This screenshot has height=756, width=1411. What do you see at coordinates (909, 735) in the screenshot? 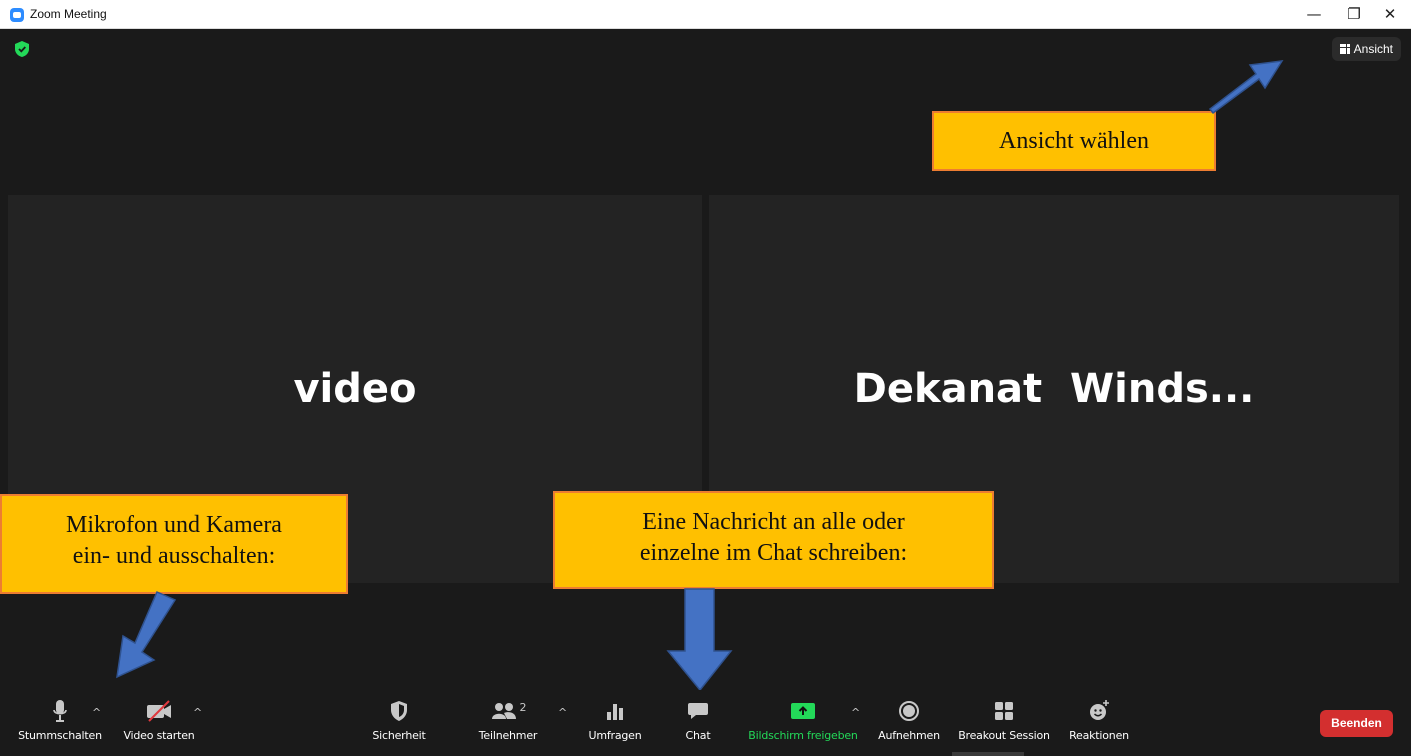
I see `record-label: Aufnehmen` at bounding box center [909, 735].